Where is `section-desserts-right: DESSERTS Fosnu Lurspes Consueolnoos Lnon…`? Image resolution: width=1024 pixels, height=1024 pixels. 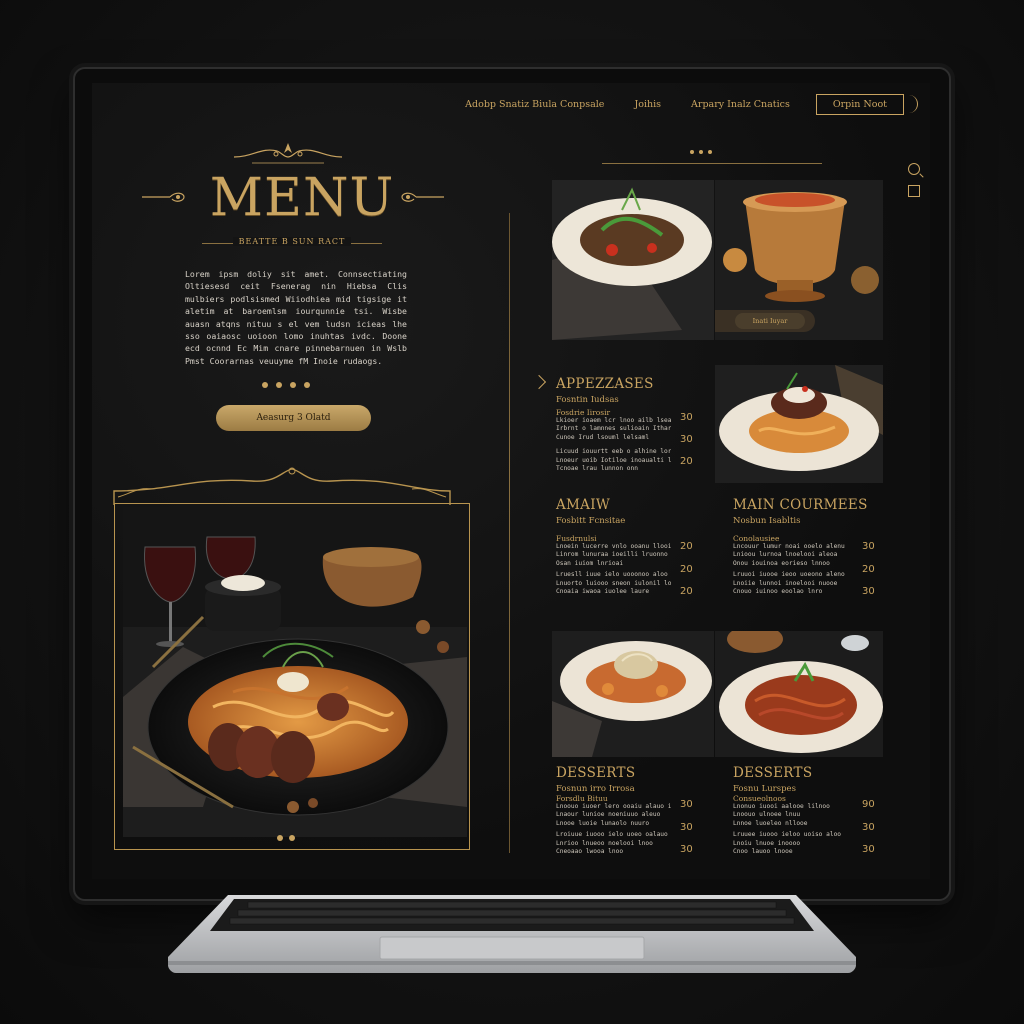
section-desserts-right: DESSERTS Fosnu Lurspes Consueolnoos Lnon… is located at coordinates (808, 810).